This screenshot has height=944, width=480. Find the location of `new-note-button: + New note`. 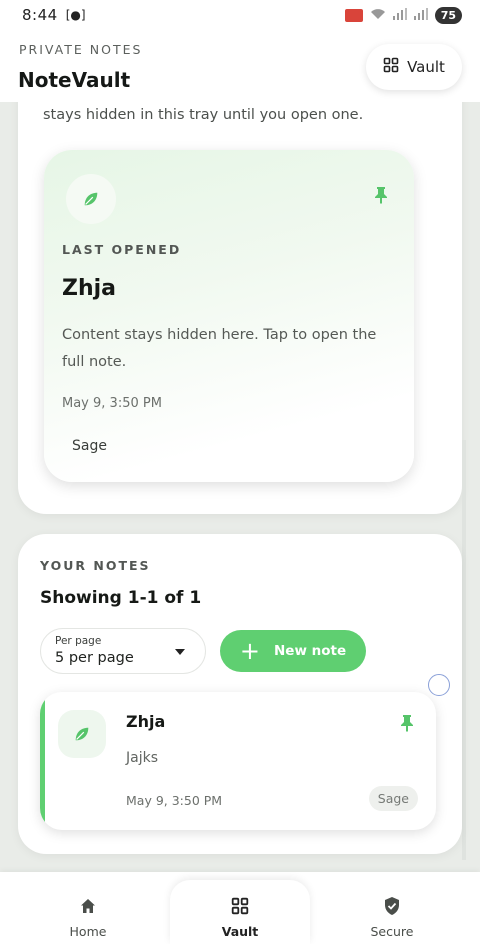

new-note-button: + New note is located at coordinates (293, 651).